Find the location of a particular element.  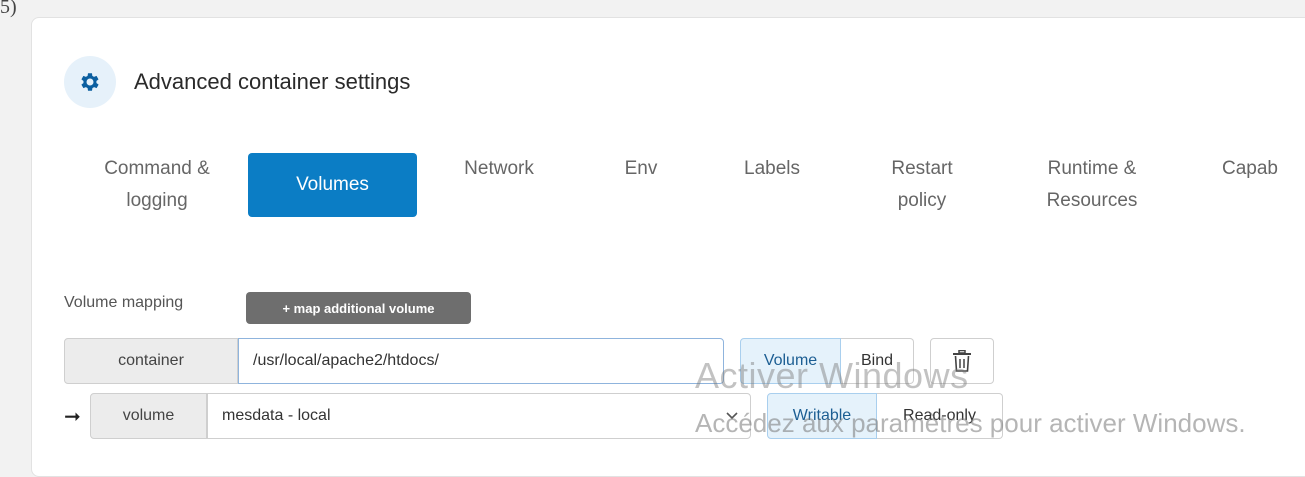

volume-select: mesdata - local is located at coordinates (479, 416).